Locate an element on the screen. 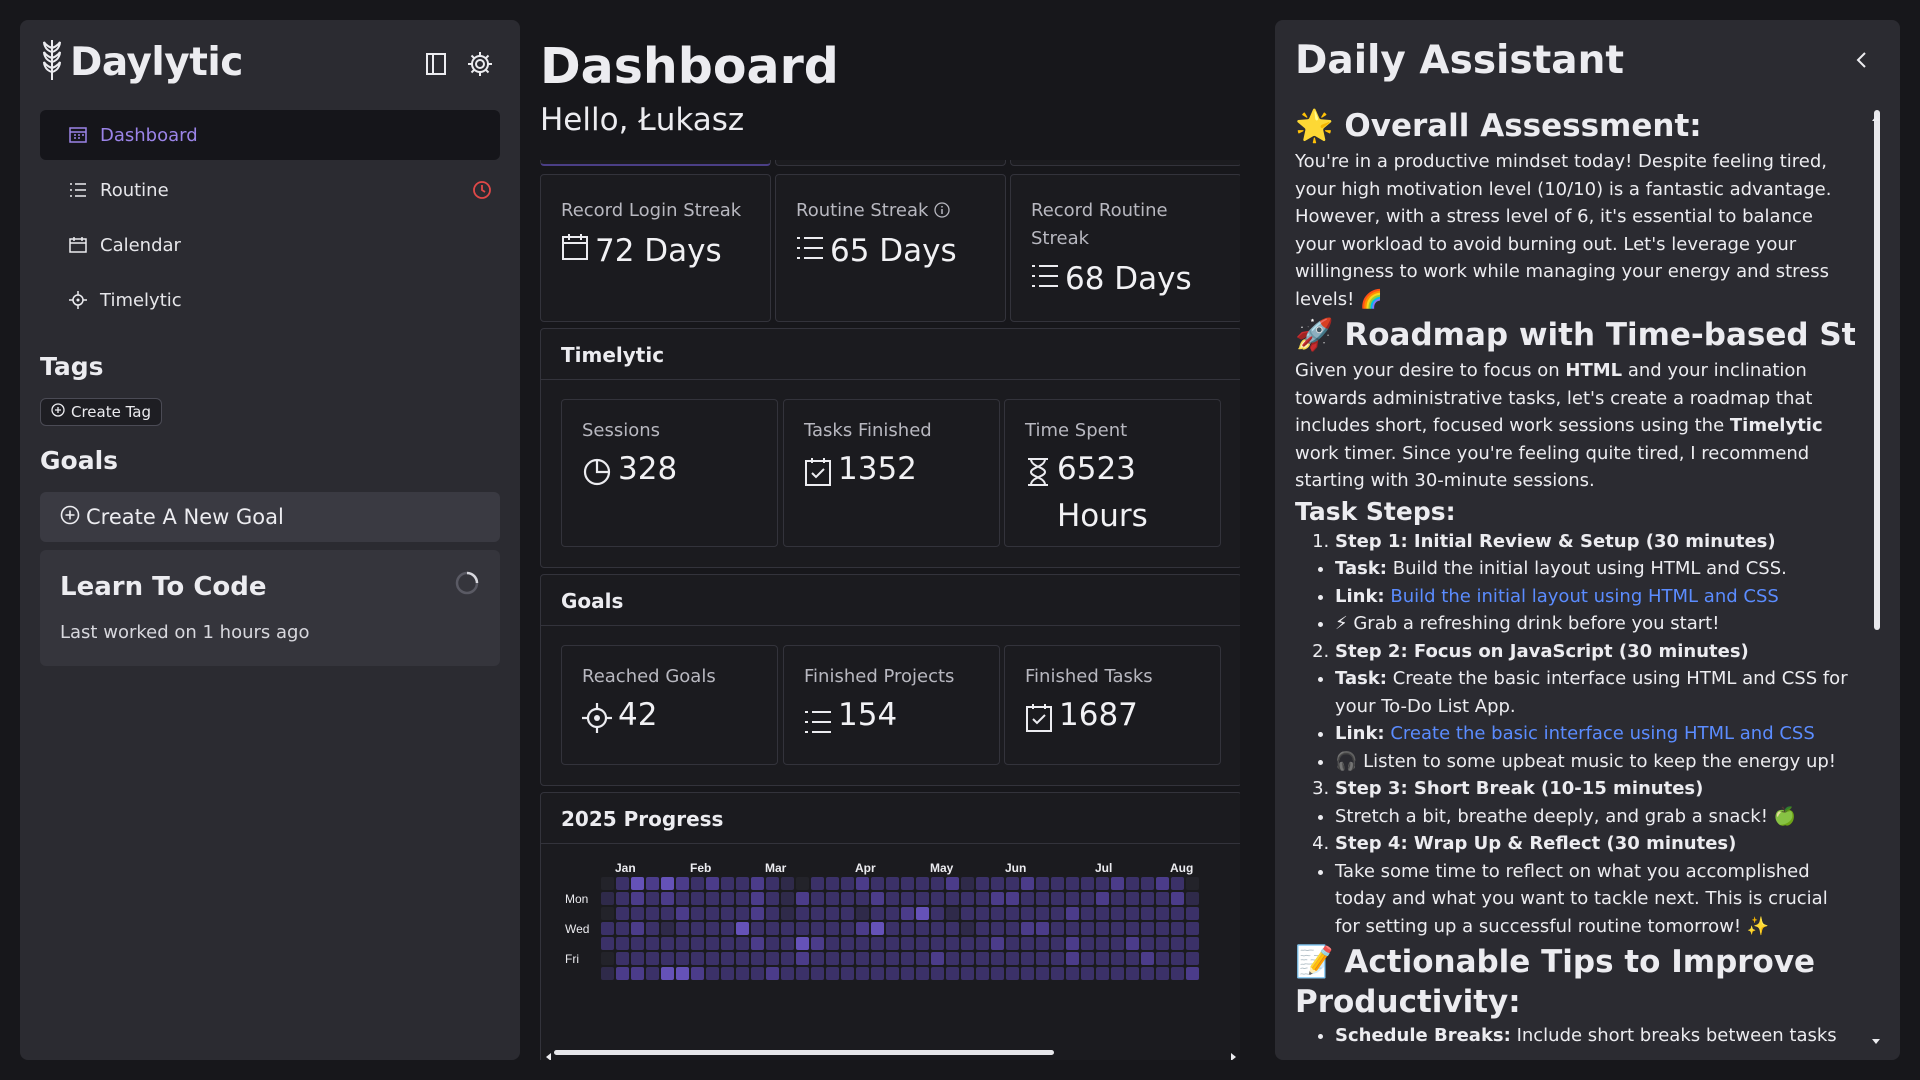  horizontal-scroll-left is located at coordinates (548, 1053).